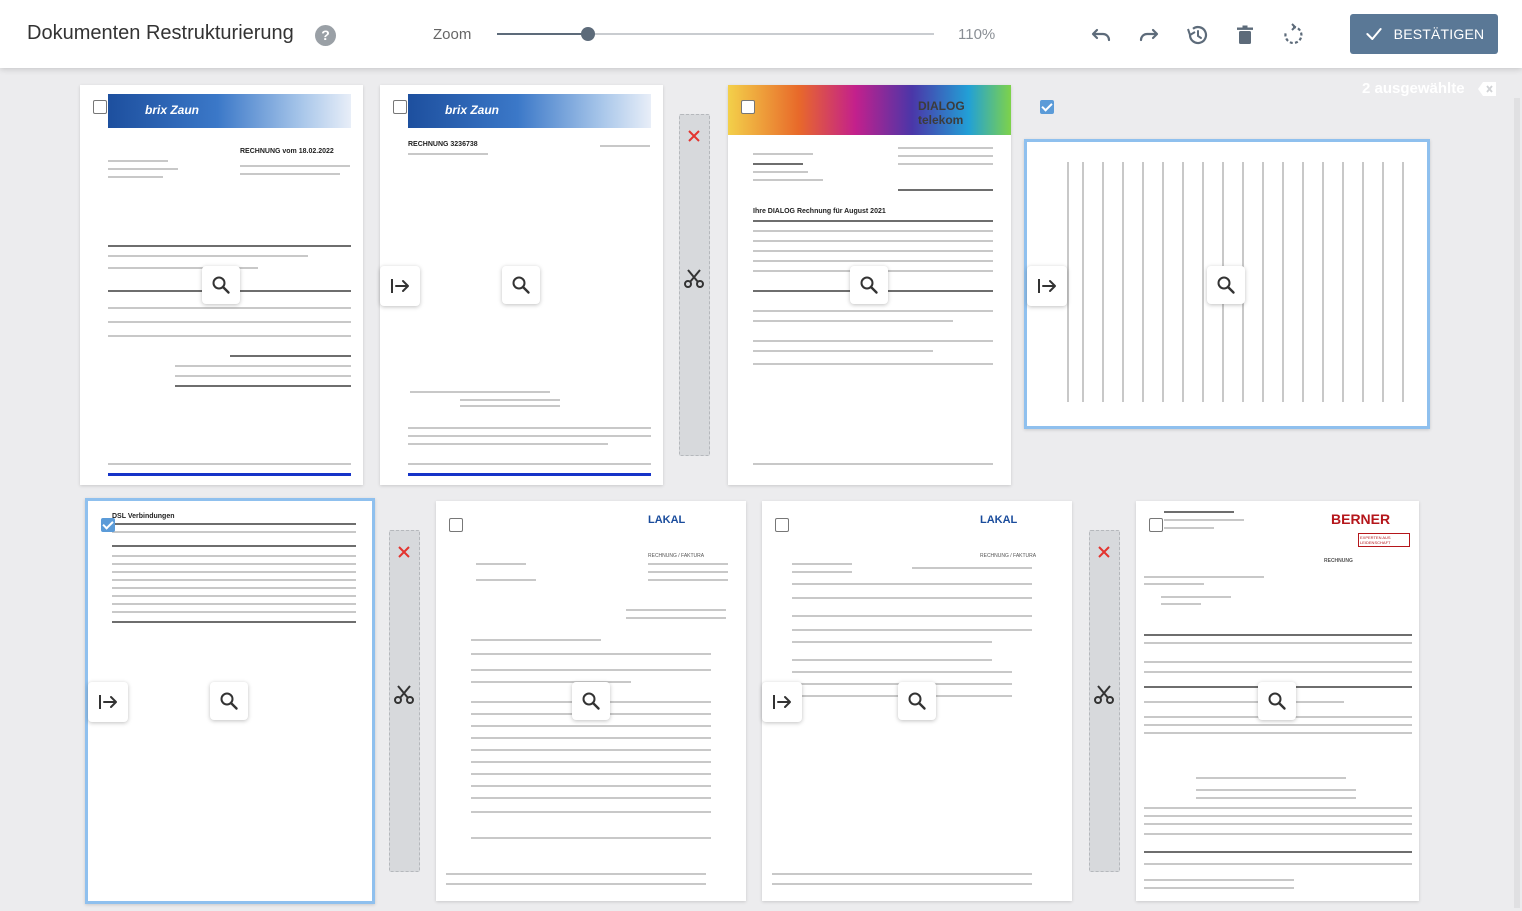  Describe the element at coordinates (1424, 34) in the screenshot. I see `confirm-button: BESTÄTIGEN` at that location.